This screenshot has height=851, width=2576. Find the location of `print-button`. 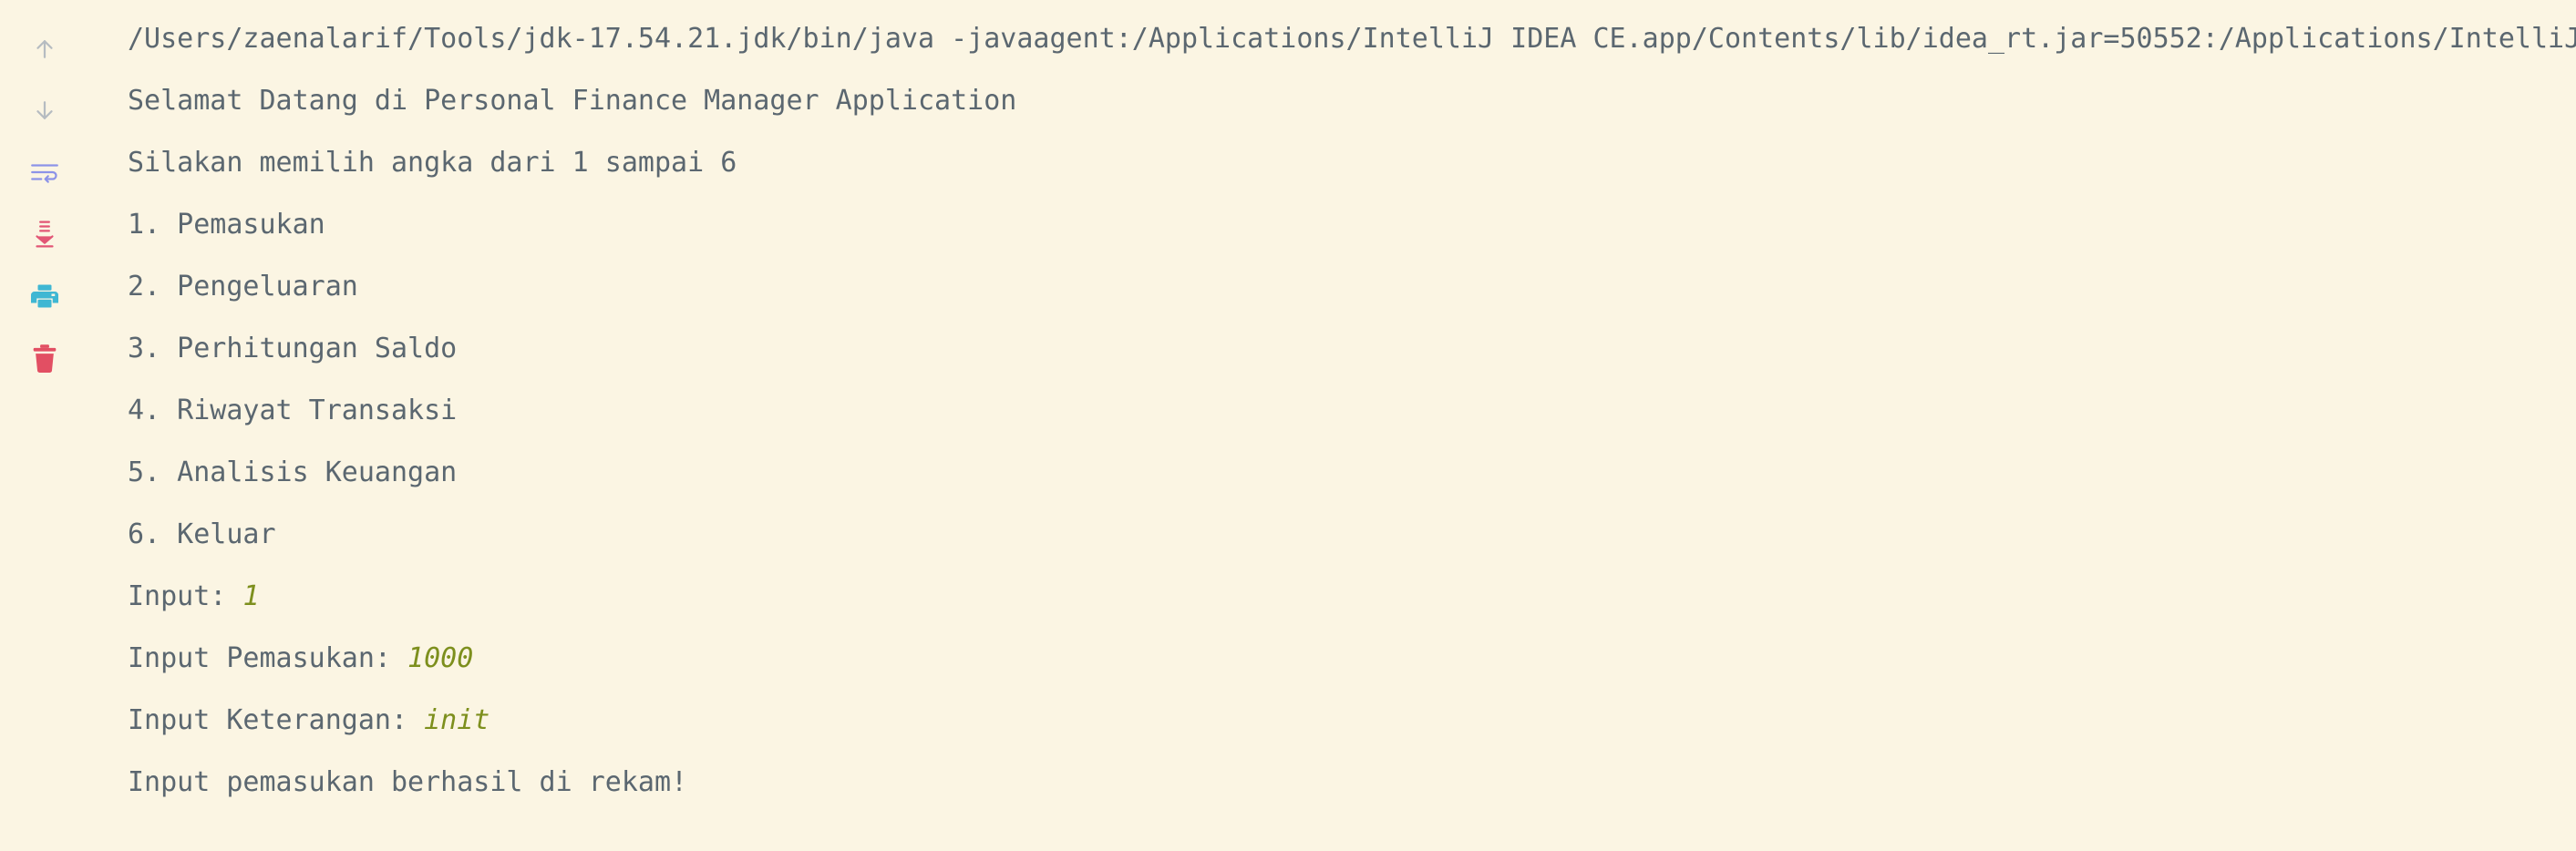

print-button is located at coordinates (45, 296).